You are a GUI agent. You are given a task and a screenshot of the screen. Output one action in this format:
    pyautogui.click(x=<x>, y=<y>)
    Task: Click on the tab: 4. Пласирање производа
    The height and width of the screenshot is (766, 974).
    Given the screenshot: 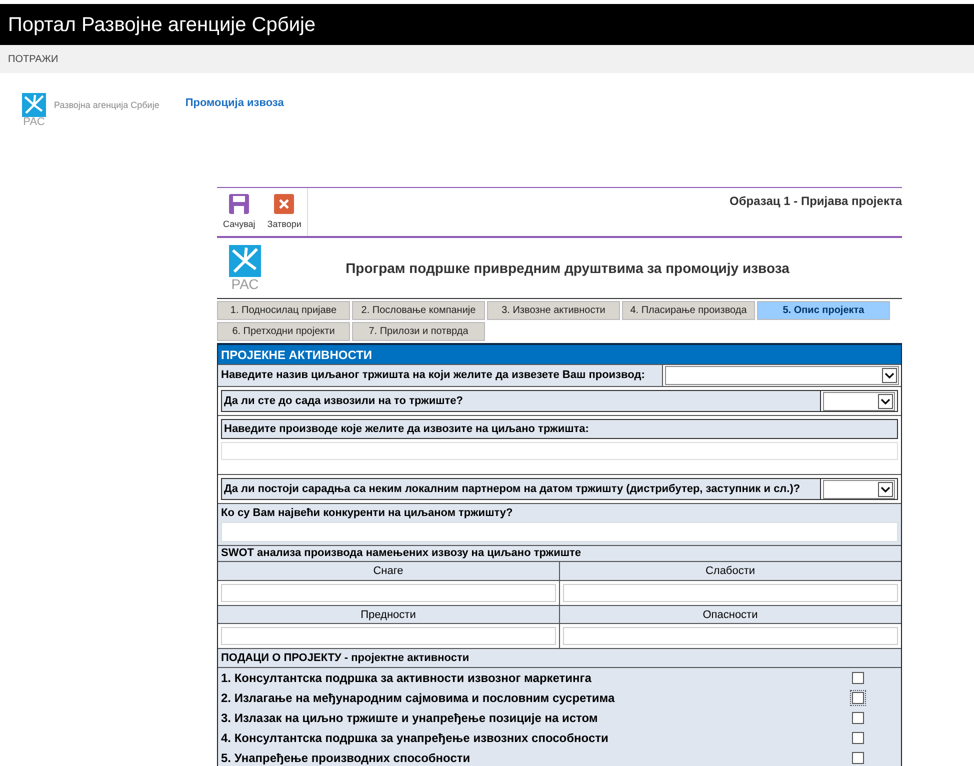 What is the action you would take?
    pyautogui.click(x=688, y=310)
    